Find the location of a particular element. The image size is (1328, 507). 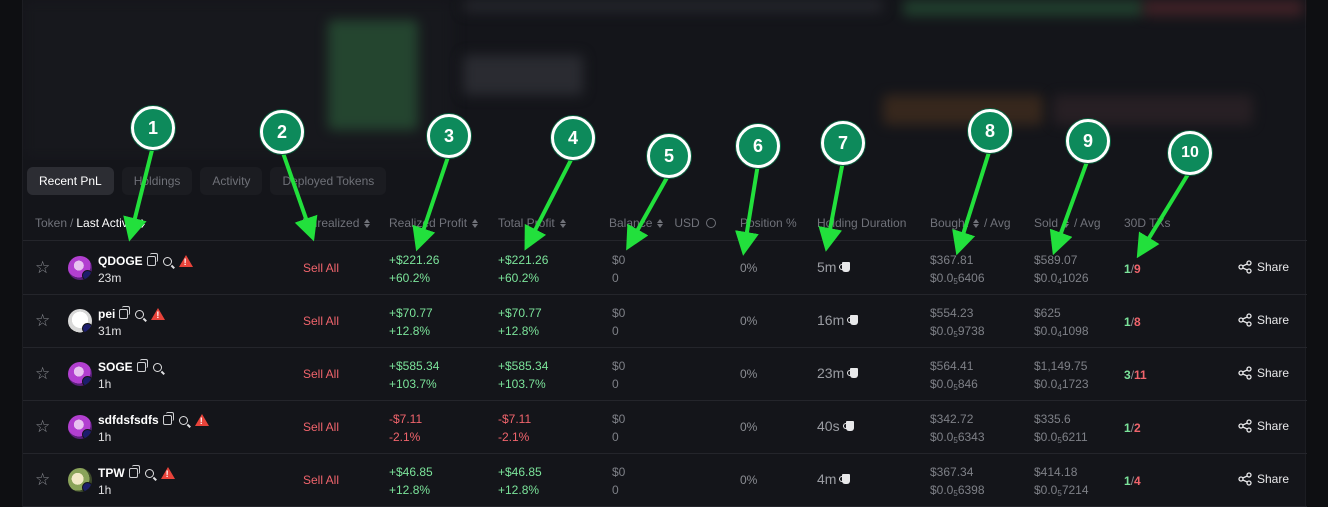

tab-recent-pnl: Recent PnL is located at coordinates (70, 181).